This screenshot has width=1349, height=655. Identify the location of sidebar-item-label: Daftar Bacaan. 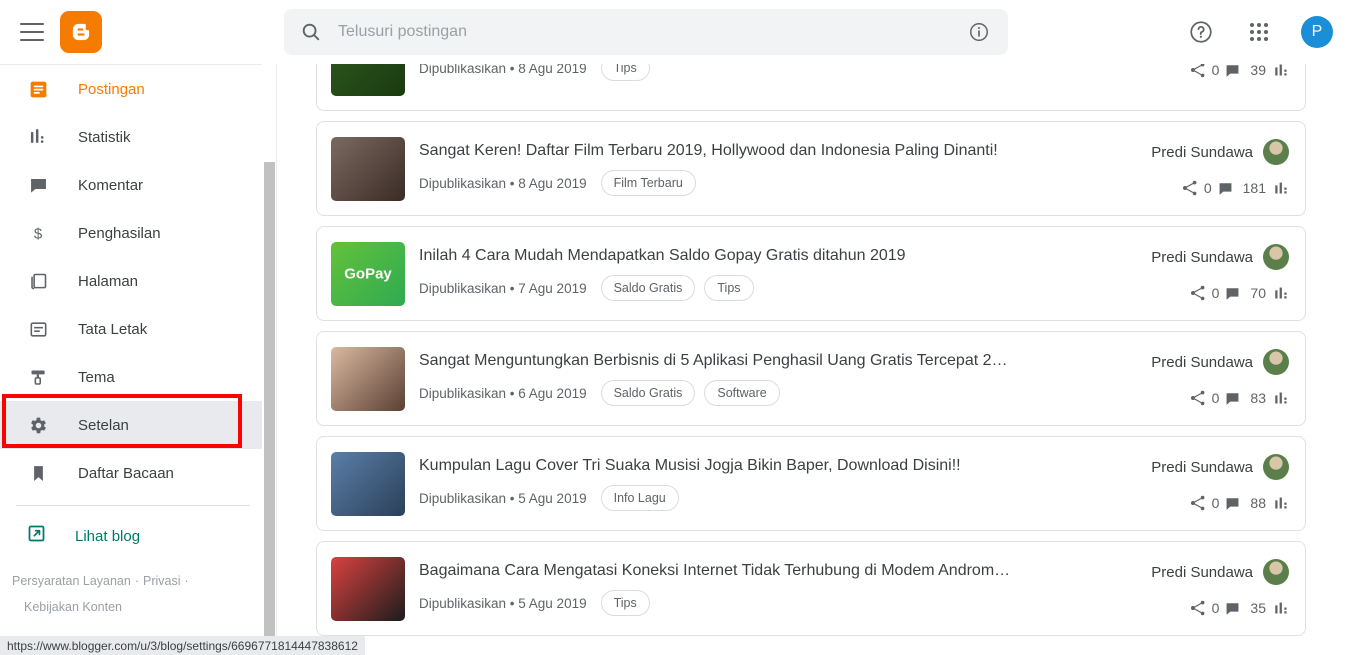
(126, 473).